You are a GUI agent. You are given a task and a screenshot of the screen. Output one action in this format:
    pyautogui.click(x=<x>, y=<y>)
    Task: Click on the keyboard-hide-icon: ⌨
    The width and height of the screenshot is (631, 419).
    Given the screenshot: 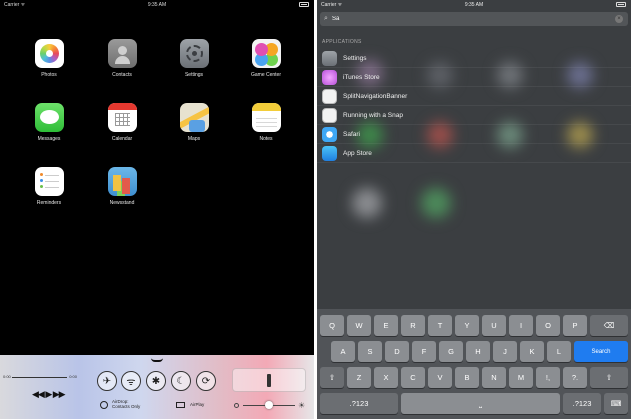 What is the action you would take?
    pyautogui.click(x=616, y=403)
    